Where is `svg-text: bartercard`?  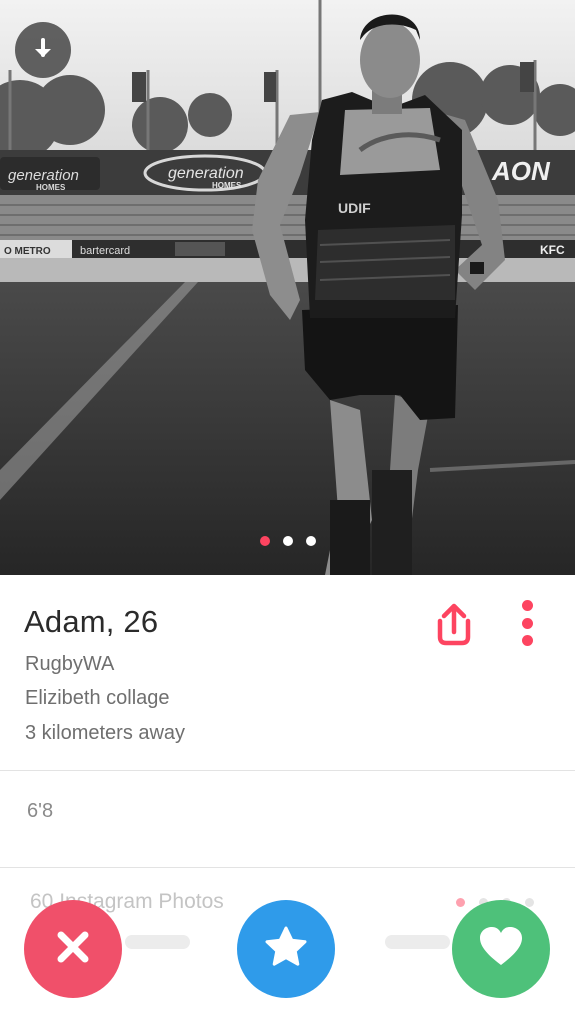
svg-text: bartercard is located at coordinates (105, 251).